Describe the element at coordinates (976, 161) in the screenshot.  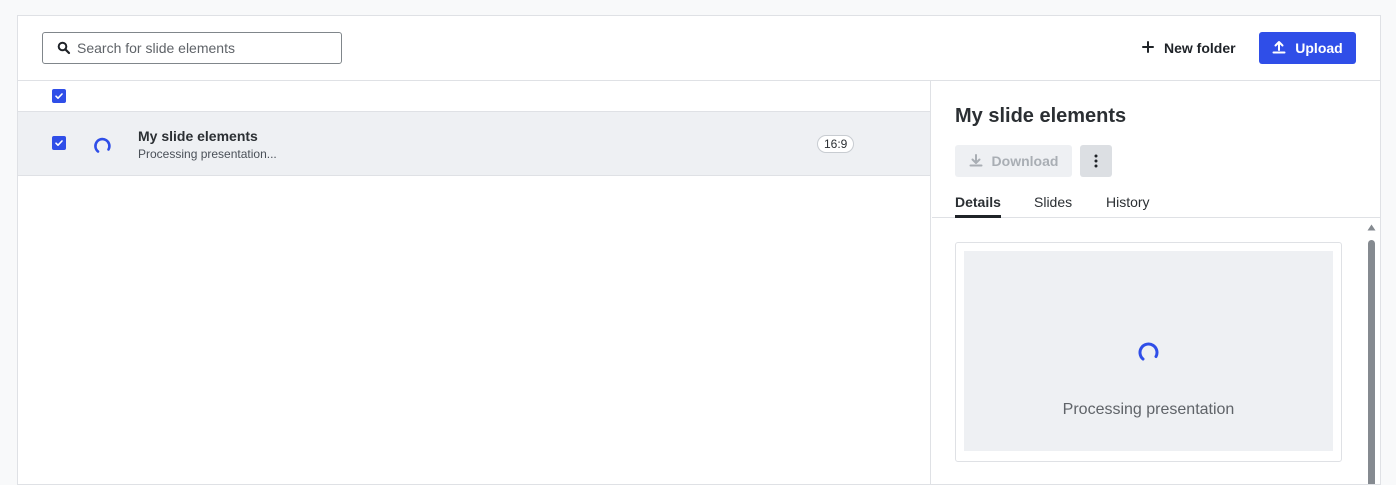
I see `download-icon` at that location.